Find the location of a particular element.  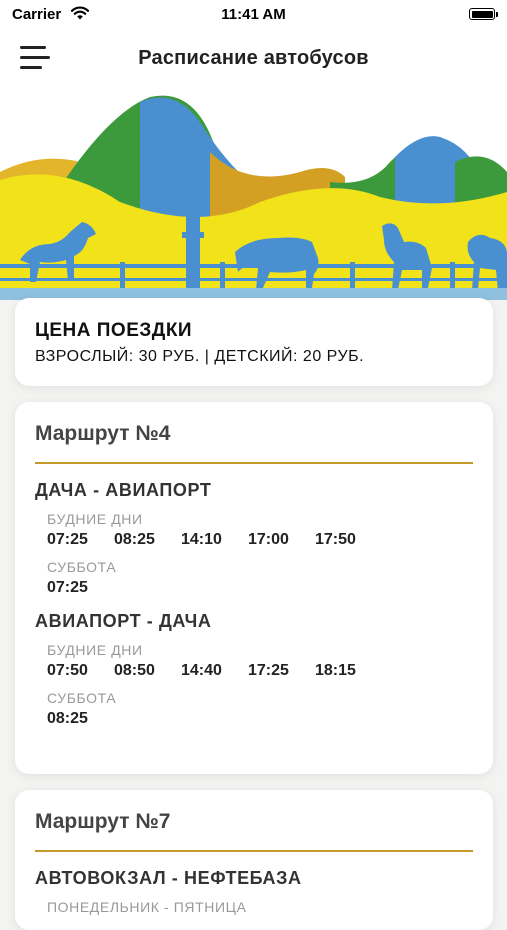

weekday-label: ПОНЕДЕЛЬНИК - ПЯТНИЦА is located at coordinates (147, 907).